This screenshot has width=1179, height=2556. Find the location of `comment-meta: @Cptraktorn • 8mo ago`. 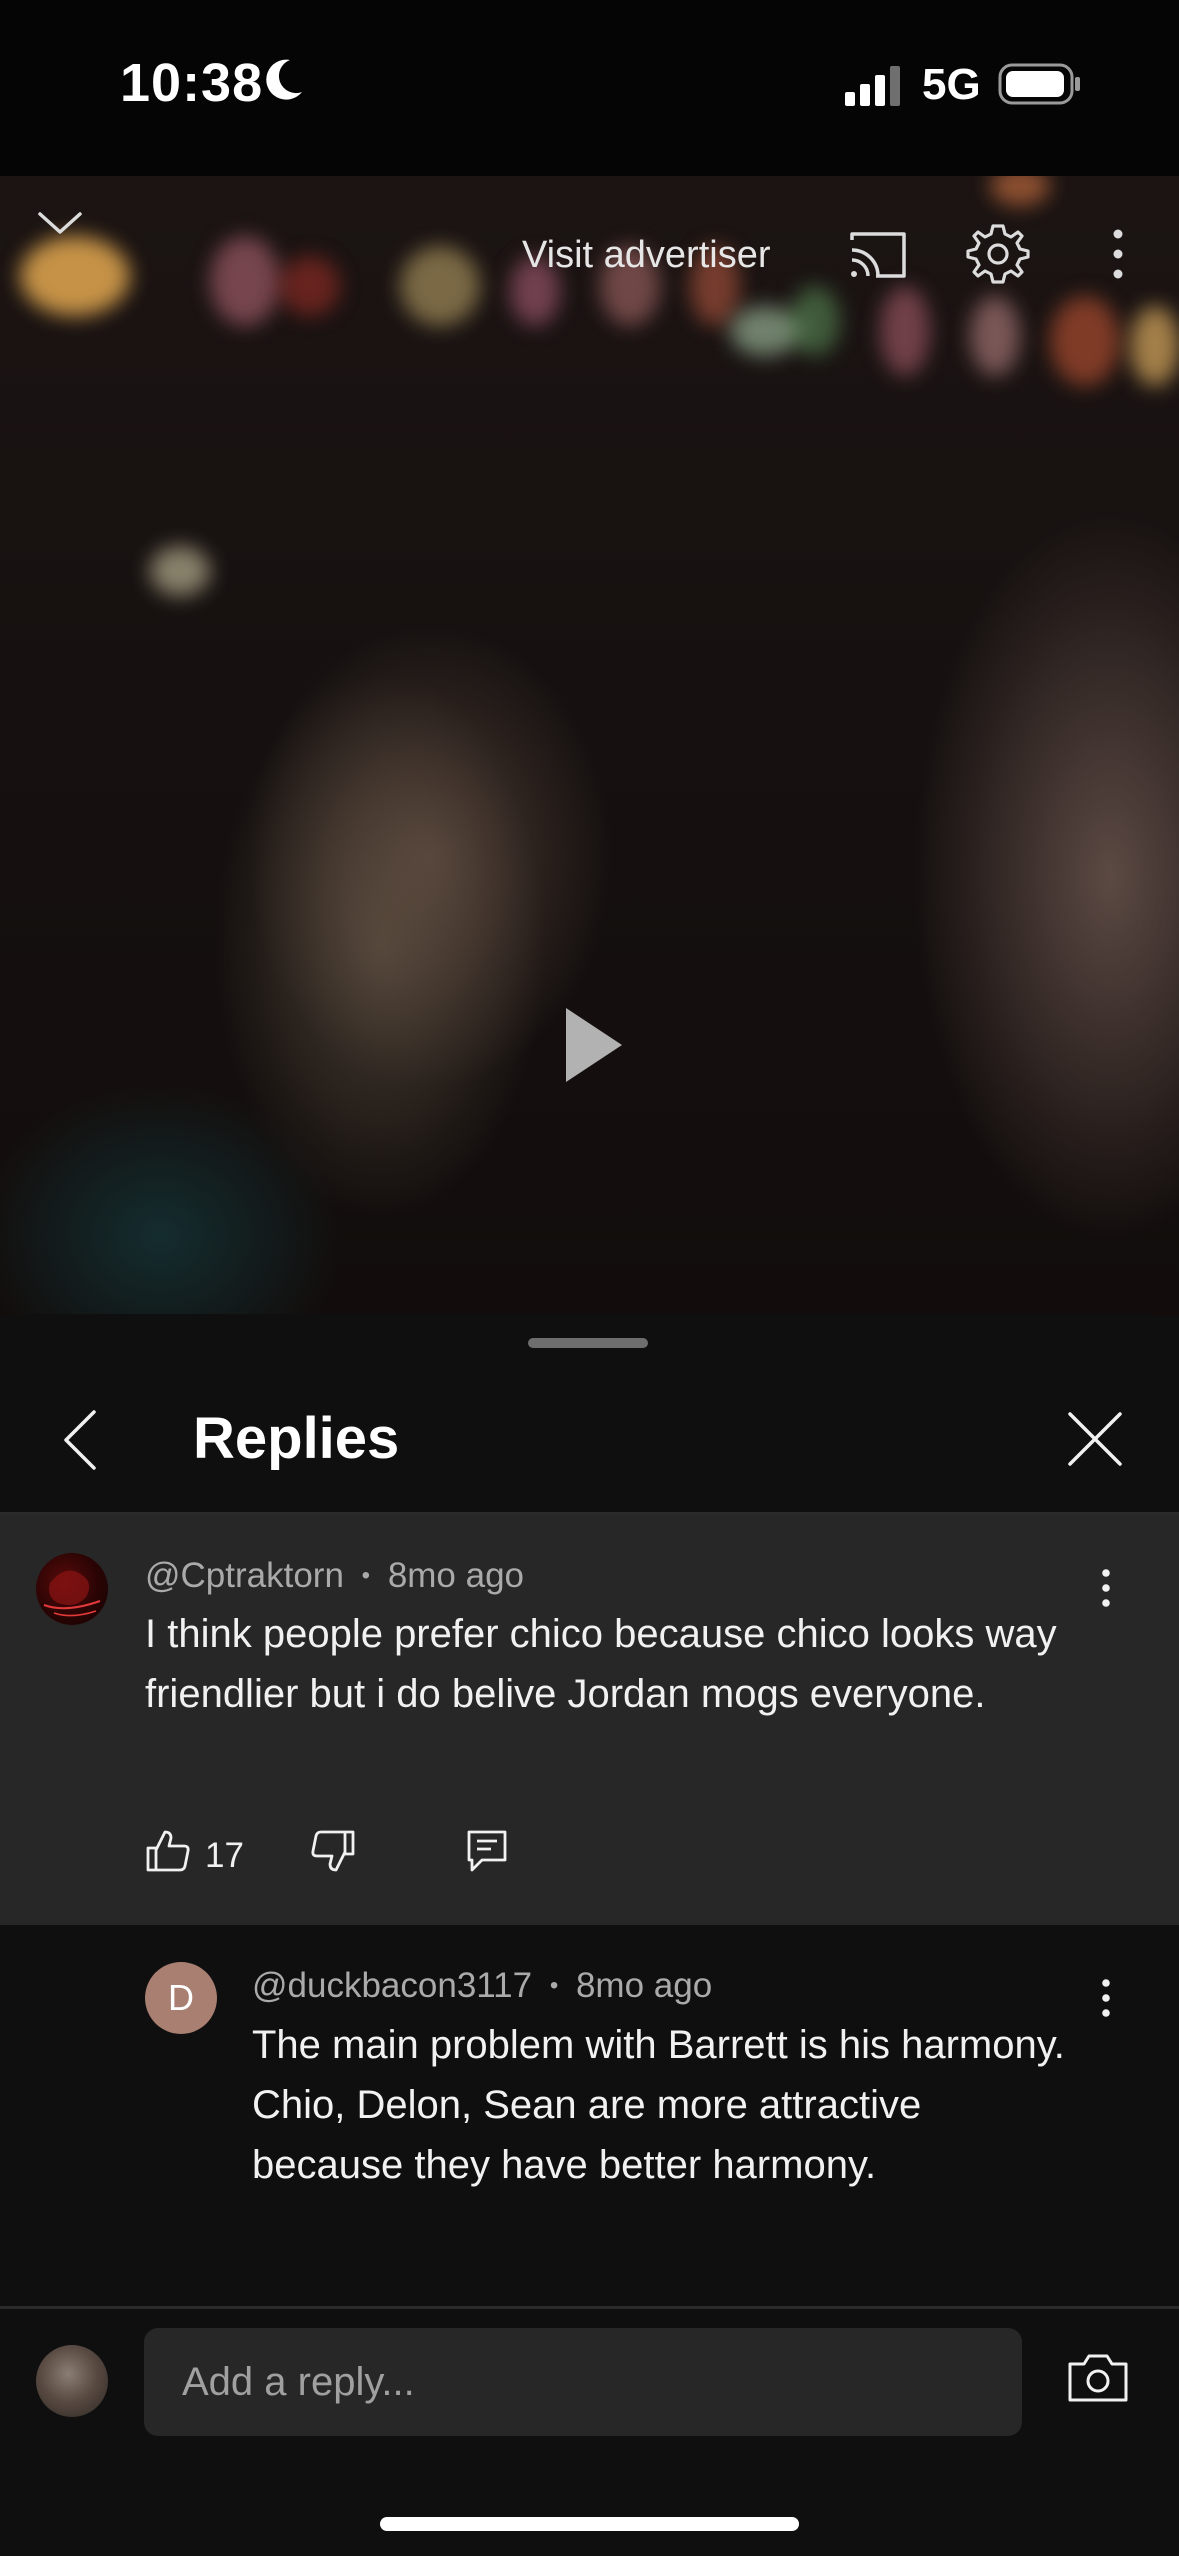

comment-meta: @Cptraktorn • 8mo ago is located at coordinates (334, 1576).